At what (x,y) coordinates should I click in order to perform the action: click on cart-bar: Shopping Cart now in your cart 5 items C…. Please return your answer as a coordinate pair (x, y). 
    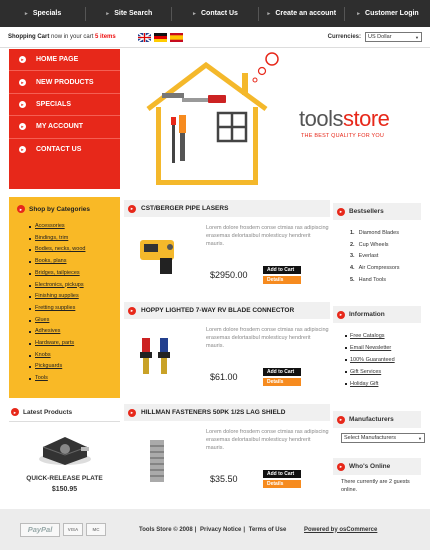
    Looking at the image, I should click on (215, 37).